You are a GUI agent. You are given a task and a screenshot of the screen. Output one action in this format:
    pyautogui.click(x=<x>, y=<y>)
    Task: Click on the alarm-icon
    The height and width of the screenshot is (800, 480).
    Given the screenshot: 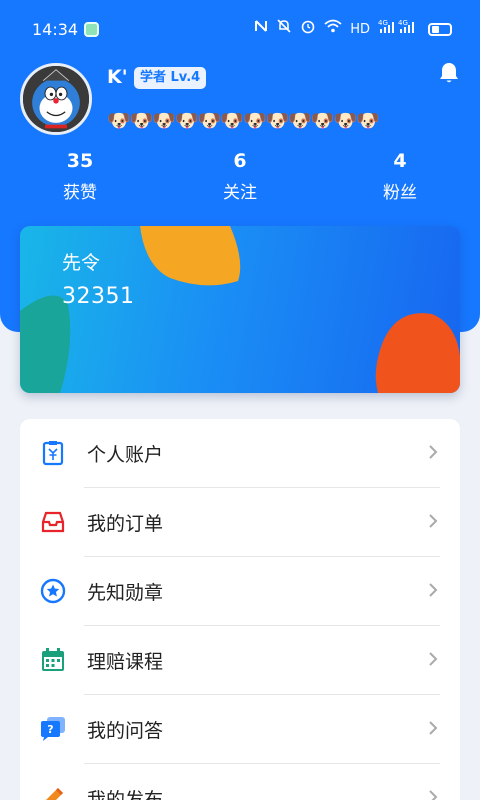 What is the action you would take?
    pyautogui.click(x=308, y=29)
    